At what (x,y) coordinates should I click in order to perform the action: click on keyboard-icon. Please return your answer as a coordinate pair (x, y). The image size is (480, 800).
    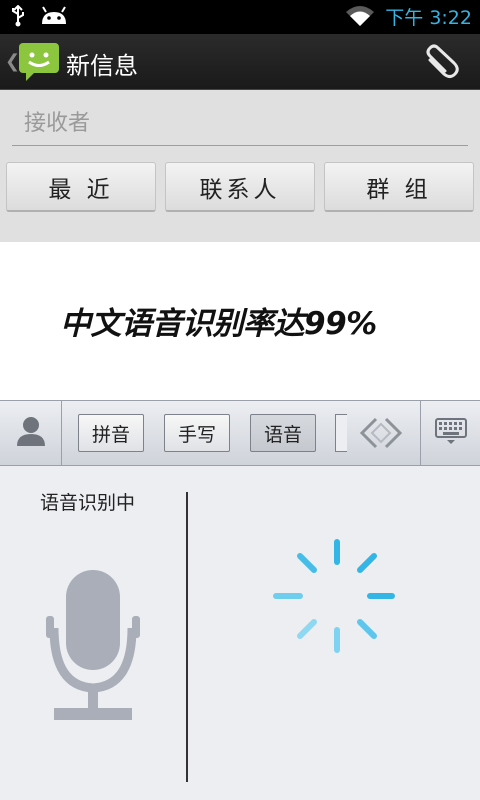
    Looking at the image, I should click on (450, 433).